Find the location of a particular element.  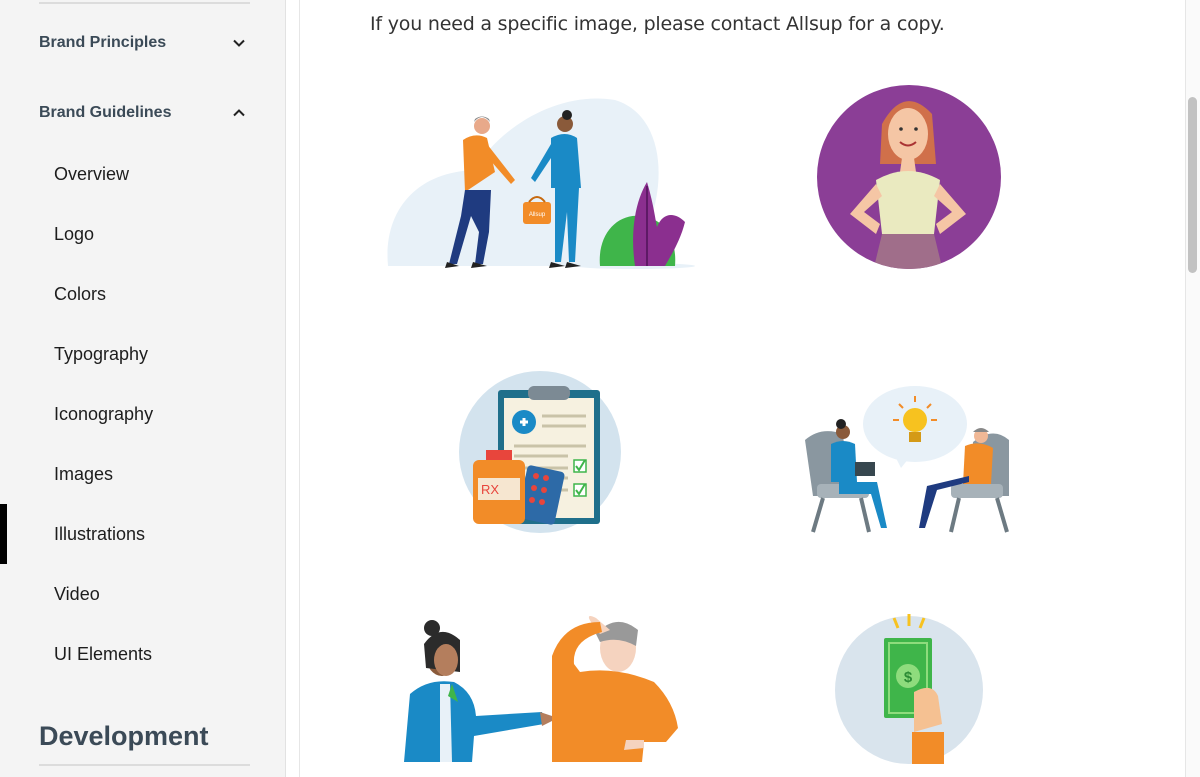

section-brand-principles: Brand Principles is located at coordinates (144, 43).